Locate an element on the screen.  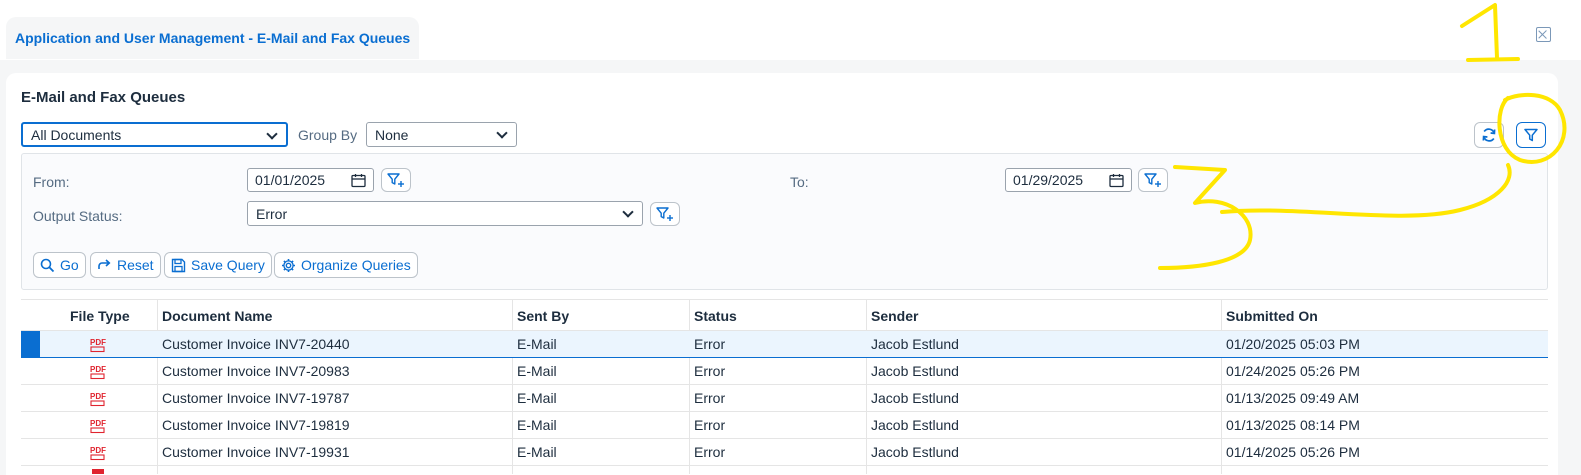
row-selected-indicator is located at coordinates (30, 344).